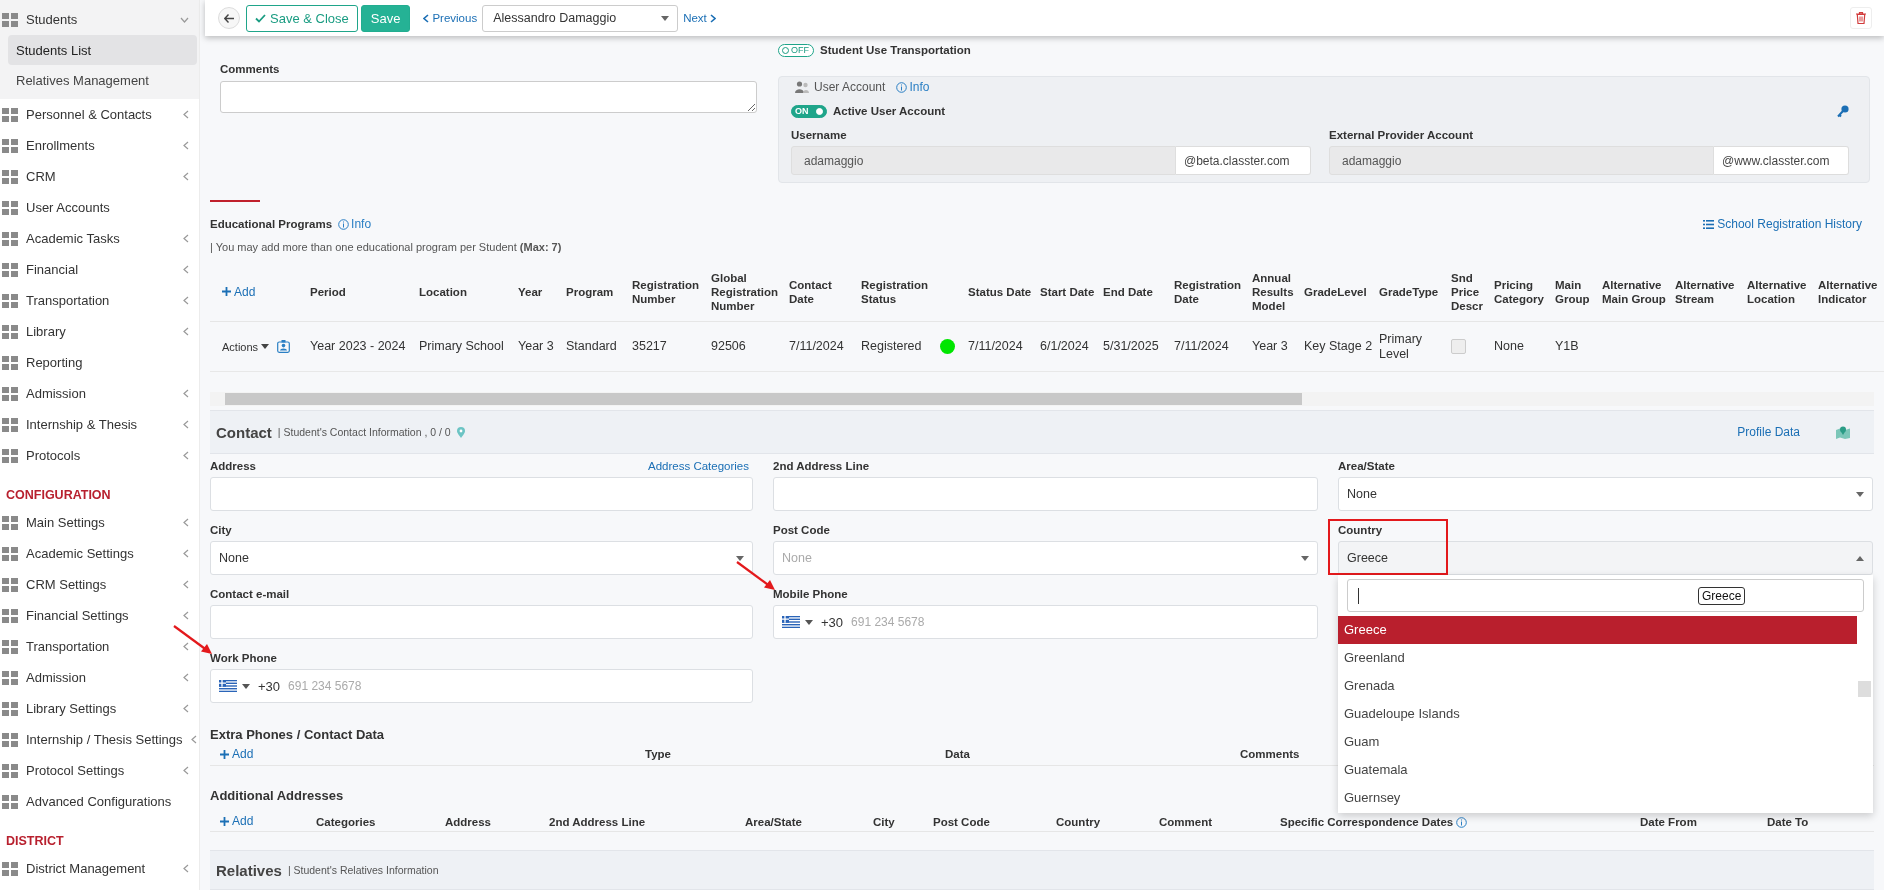 The image size is (1884, 890). What do you see at coordinates (100, 708) in the screenshot?
I see `sidebar-item: Library Settings` at bounding box center [100, 708].